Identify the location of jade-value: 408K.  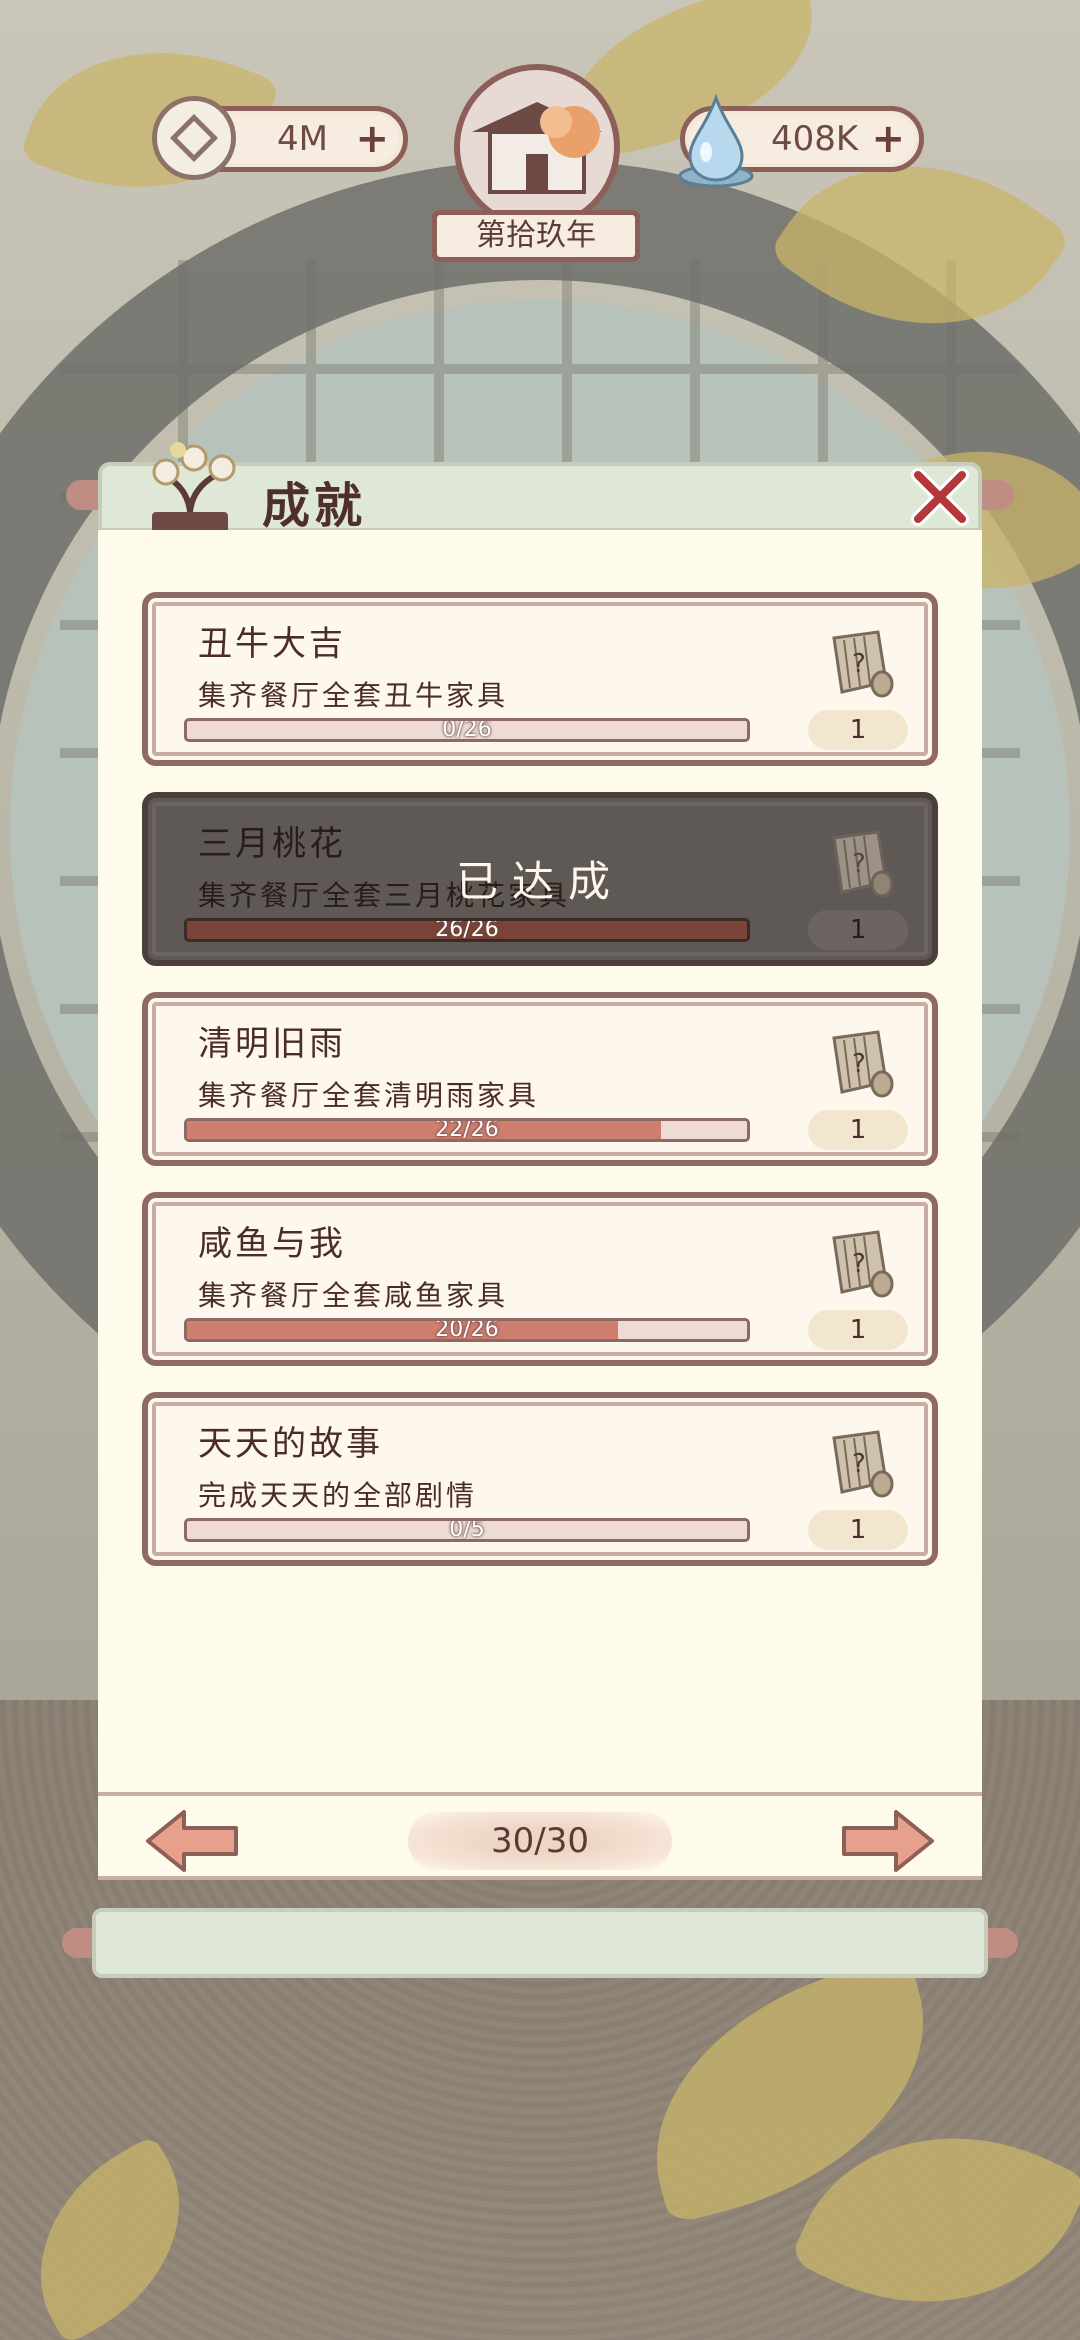
(815, 139).